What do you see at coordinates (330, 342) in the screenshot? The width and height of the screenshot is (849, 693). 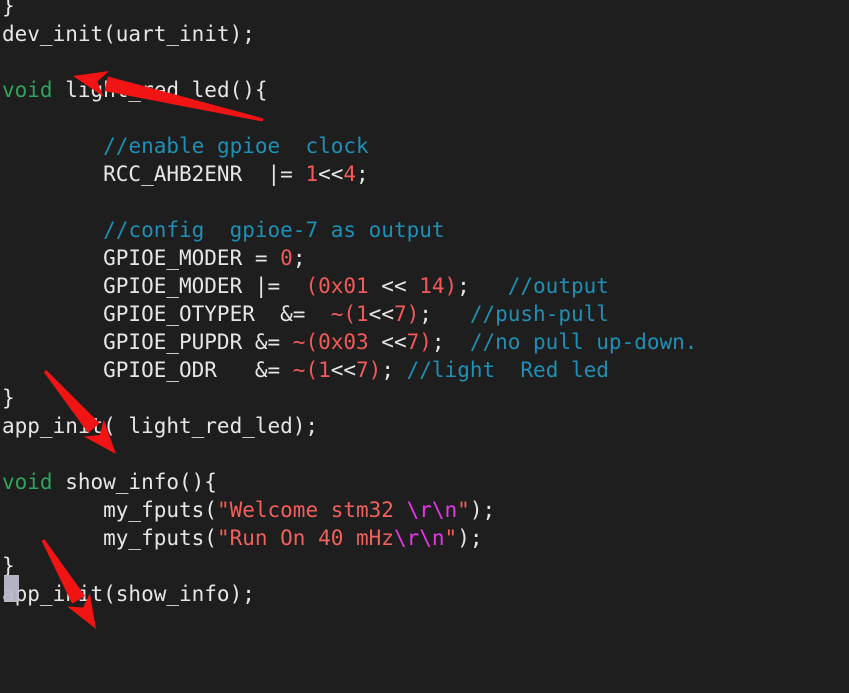 I see `code-token-number: ~(0x03` at bounding box center [330, 342].